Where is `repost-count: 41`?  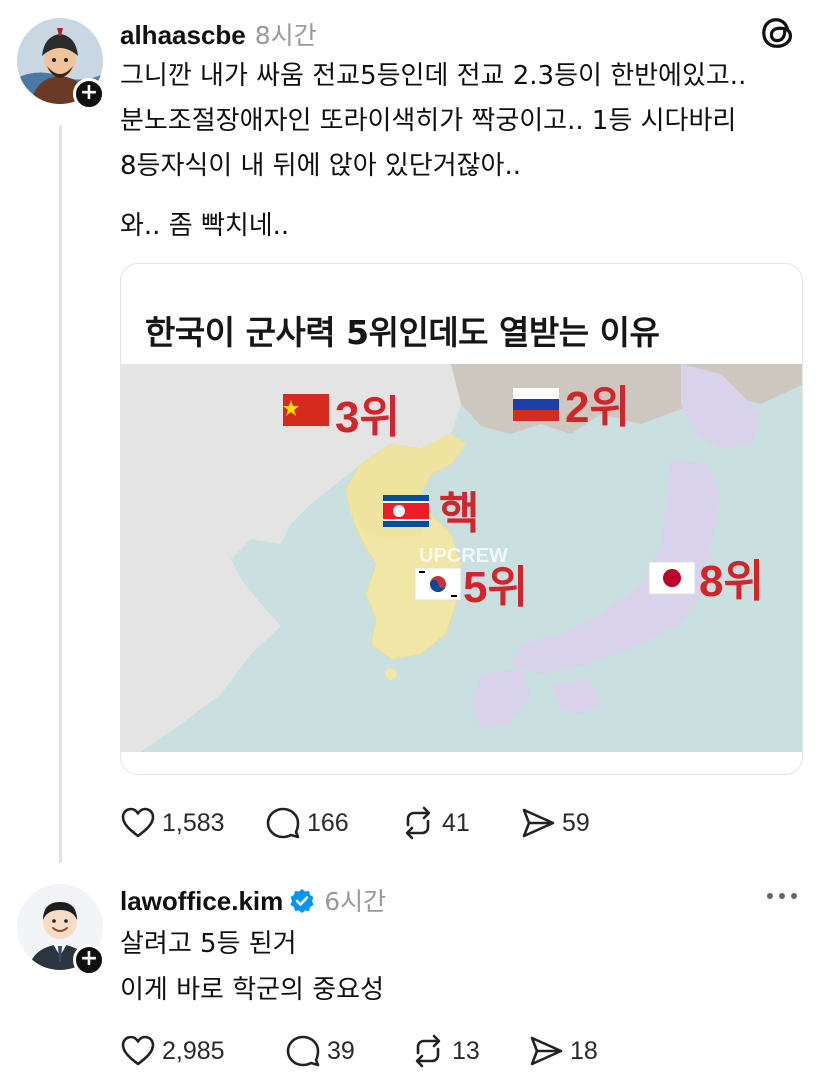 repost-count: 41 is located at coordinates (456, 822).